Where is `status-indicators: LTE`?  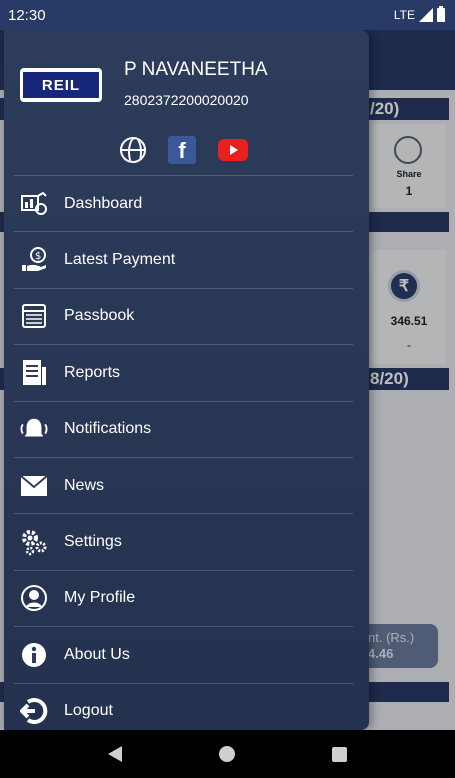 status-indicators: LTE is located at coordinates (419, 14).